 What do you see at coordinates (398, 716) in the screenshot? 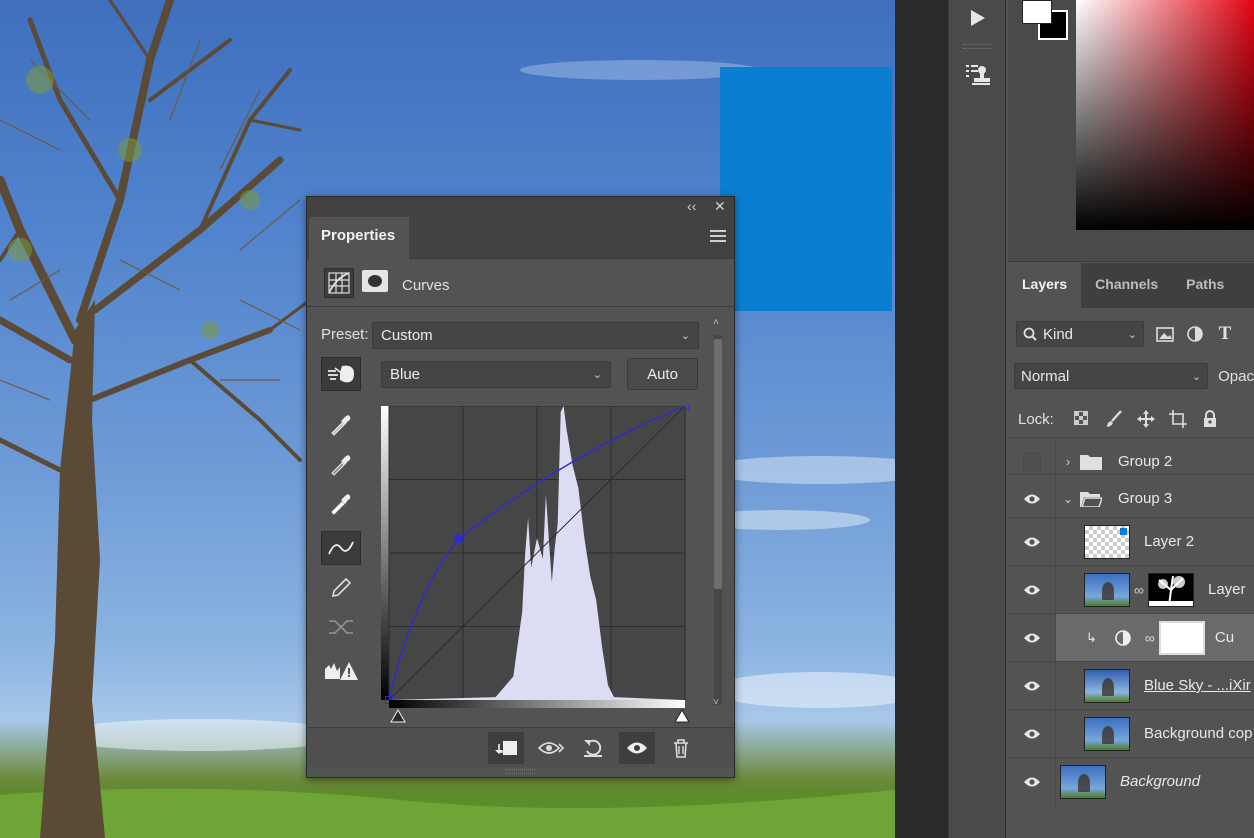
I see `black-point-slider` at bounding box center [398, 716].